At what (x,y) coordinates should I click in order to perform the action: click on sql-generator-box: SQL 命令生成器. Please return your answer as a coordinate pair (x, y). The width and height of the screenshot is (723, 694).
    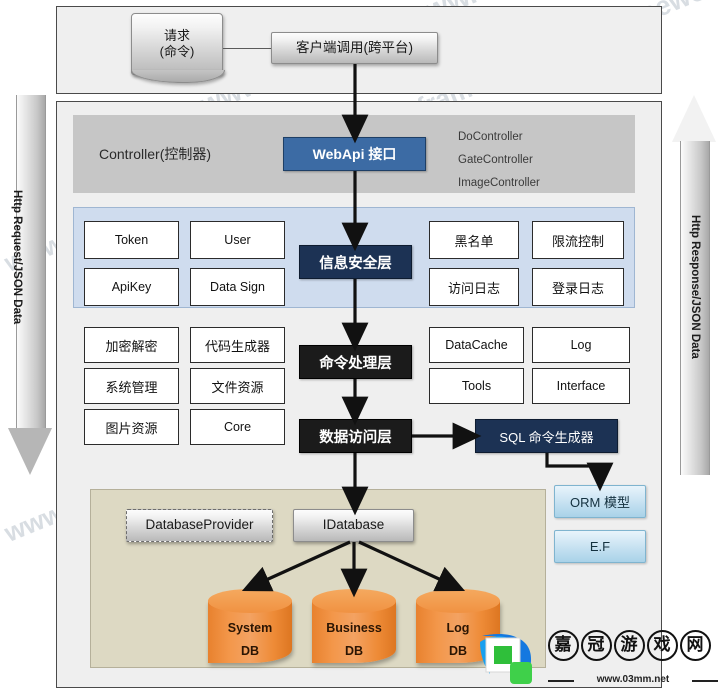
    Looking at the image, I should click on (546, 436).